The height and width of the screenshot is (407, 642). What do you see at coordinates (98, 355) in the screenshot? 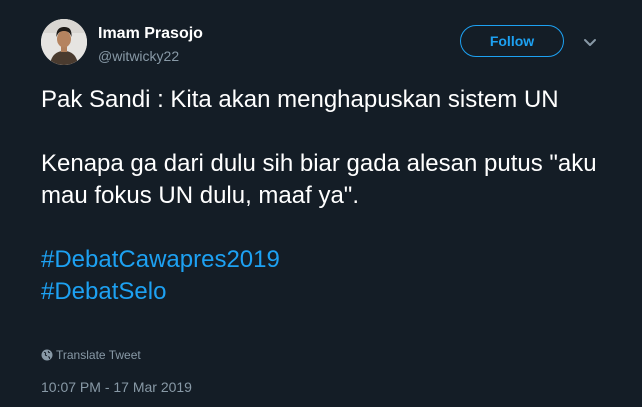
I see `translate-label: Translate Tweet` at bounding box center [98, 355].